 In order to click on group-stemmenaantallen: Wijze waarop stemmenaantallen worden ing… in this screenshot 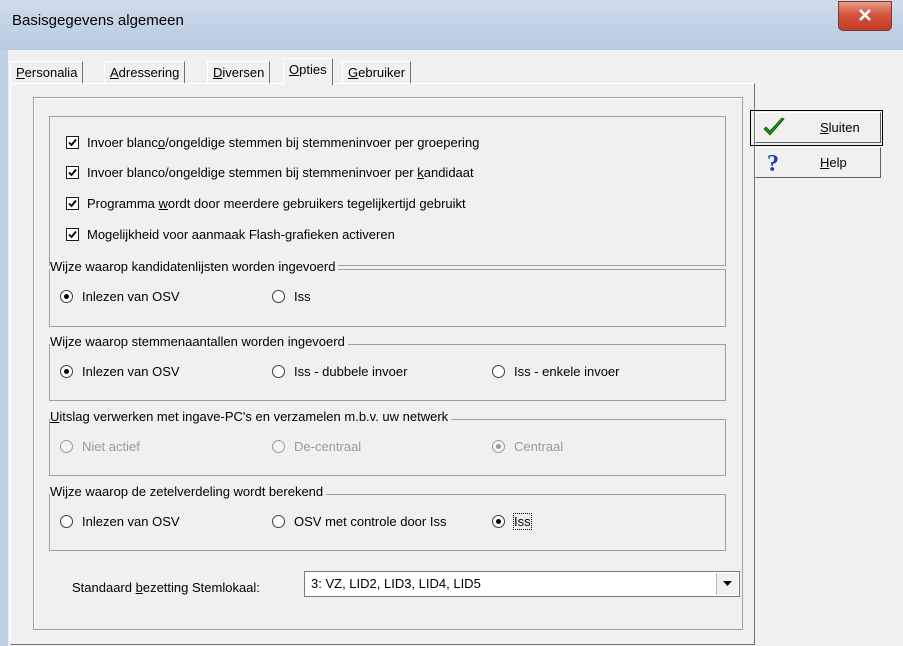, I will do `click(387, 367)`.